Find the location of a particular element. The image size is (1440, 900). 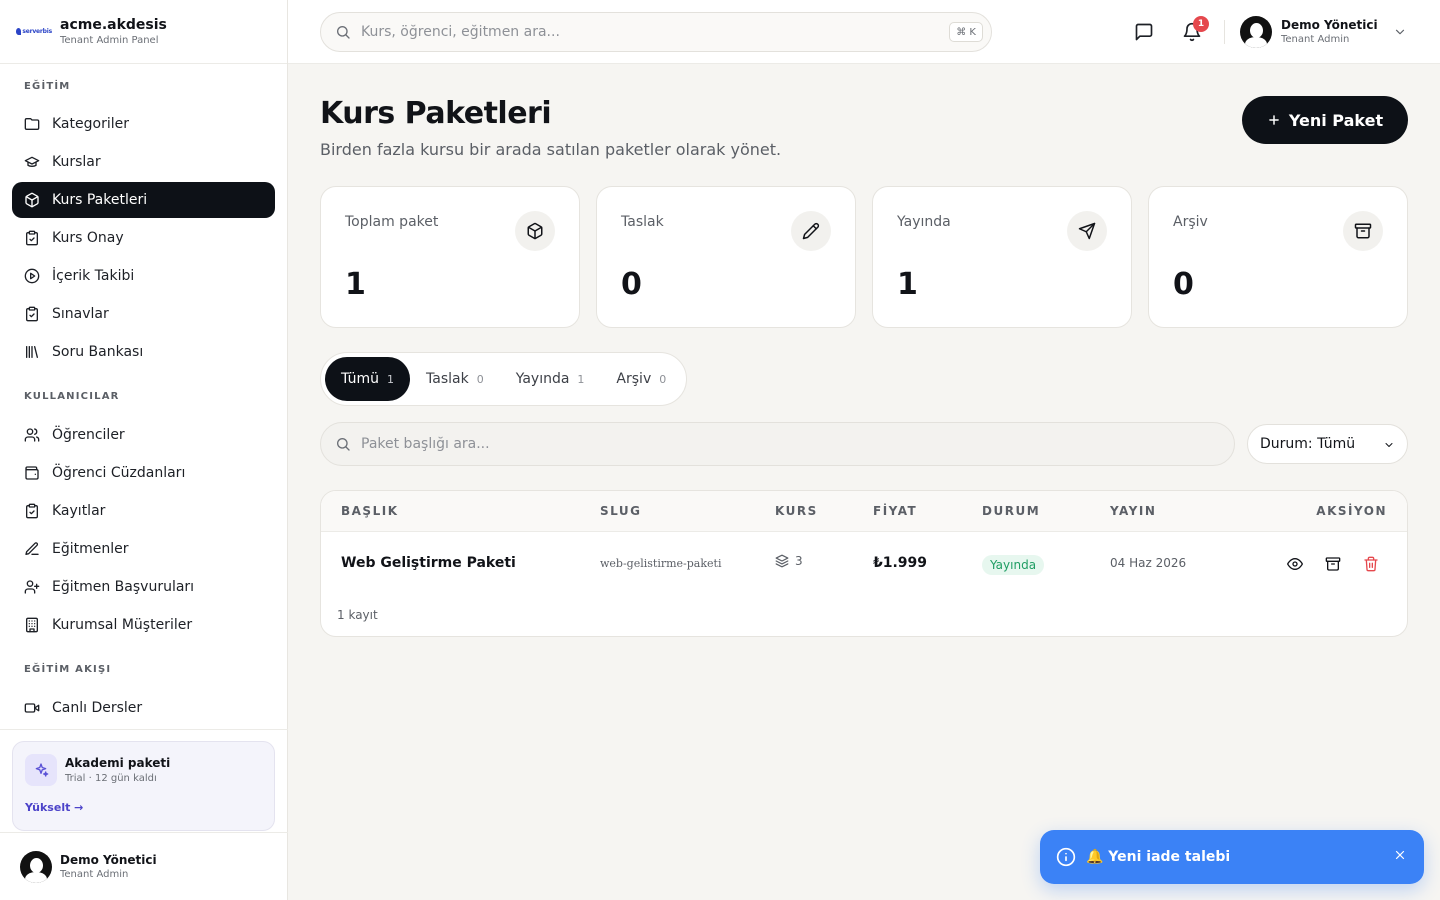

layers-icon is located at coordinates (782, 561).